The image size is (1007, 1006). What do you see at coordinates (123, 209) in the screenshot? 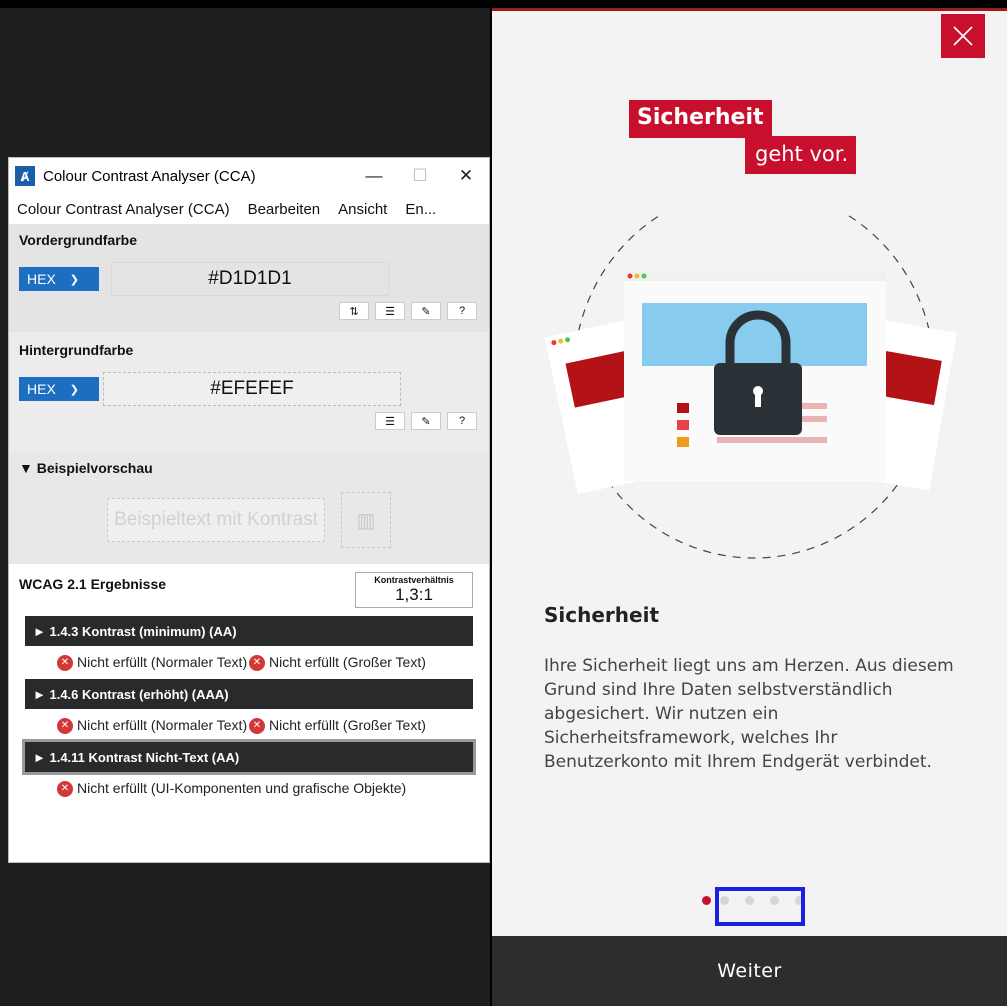
I see `menu-item-app: Colour Contrast Analyser (CCA)` at bounding box center [123, 209].